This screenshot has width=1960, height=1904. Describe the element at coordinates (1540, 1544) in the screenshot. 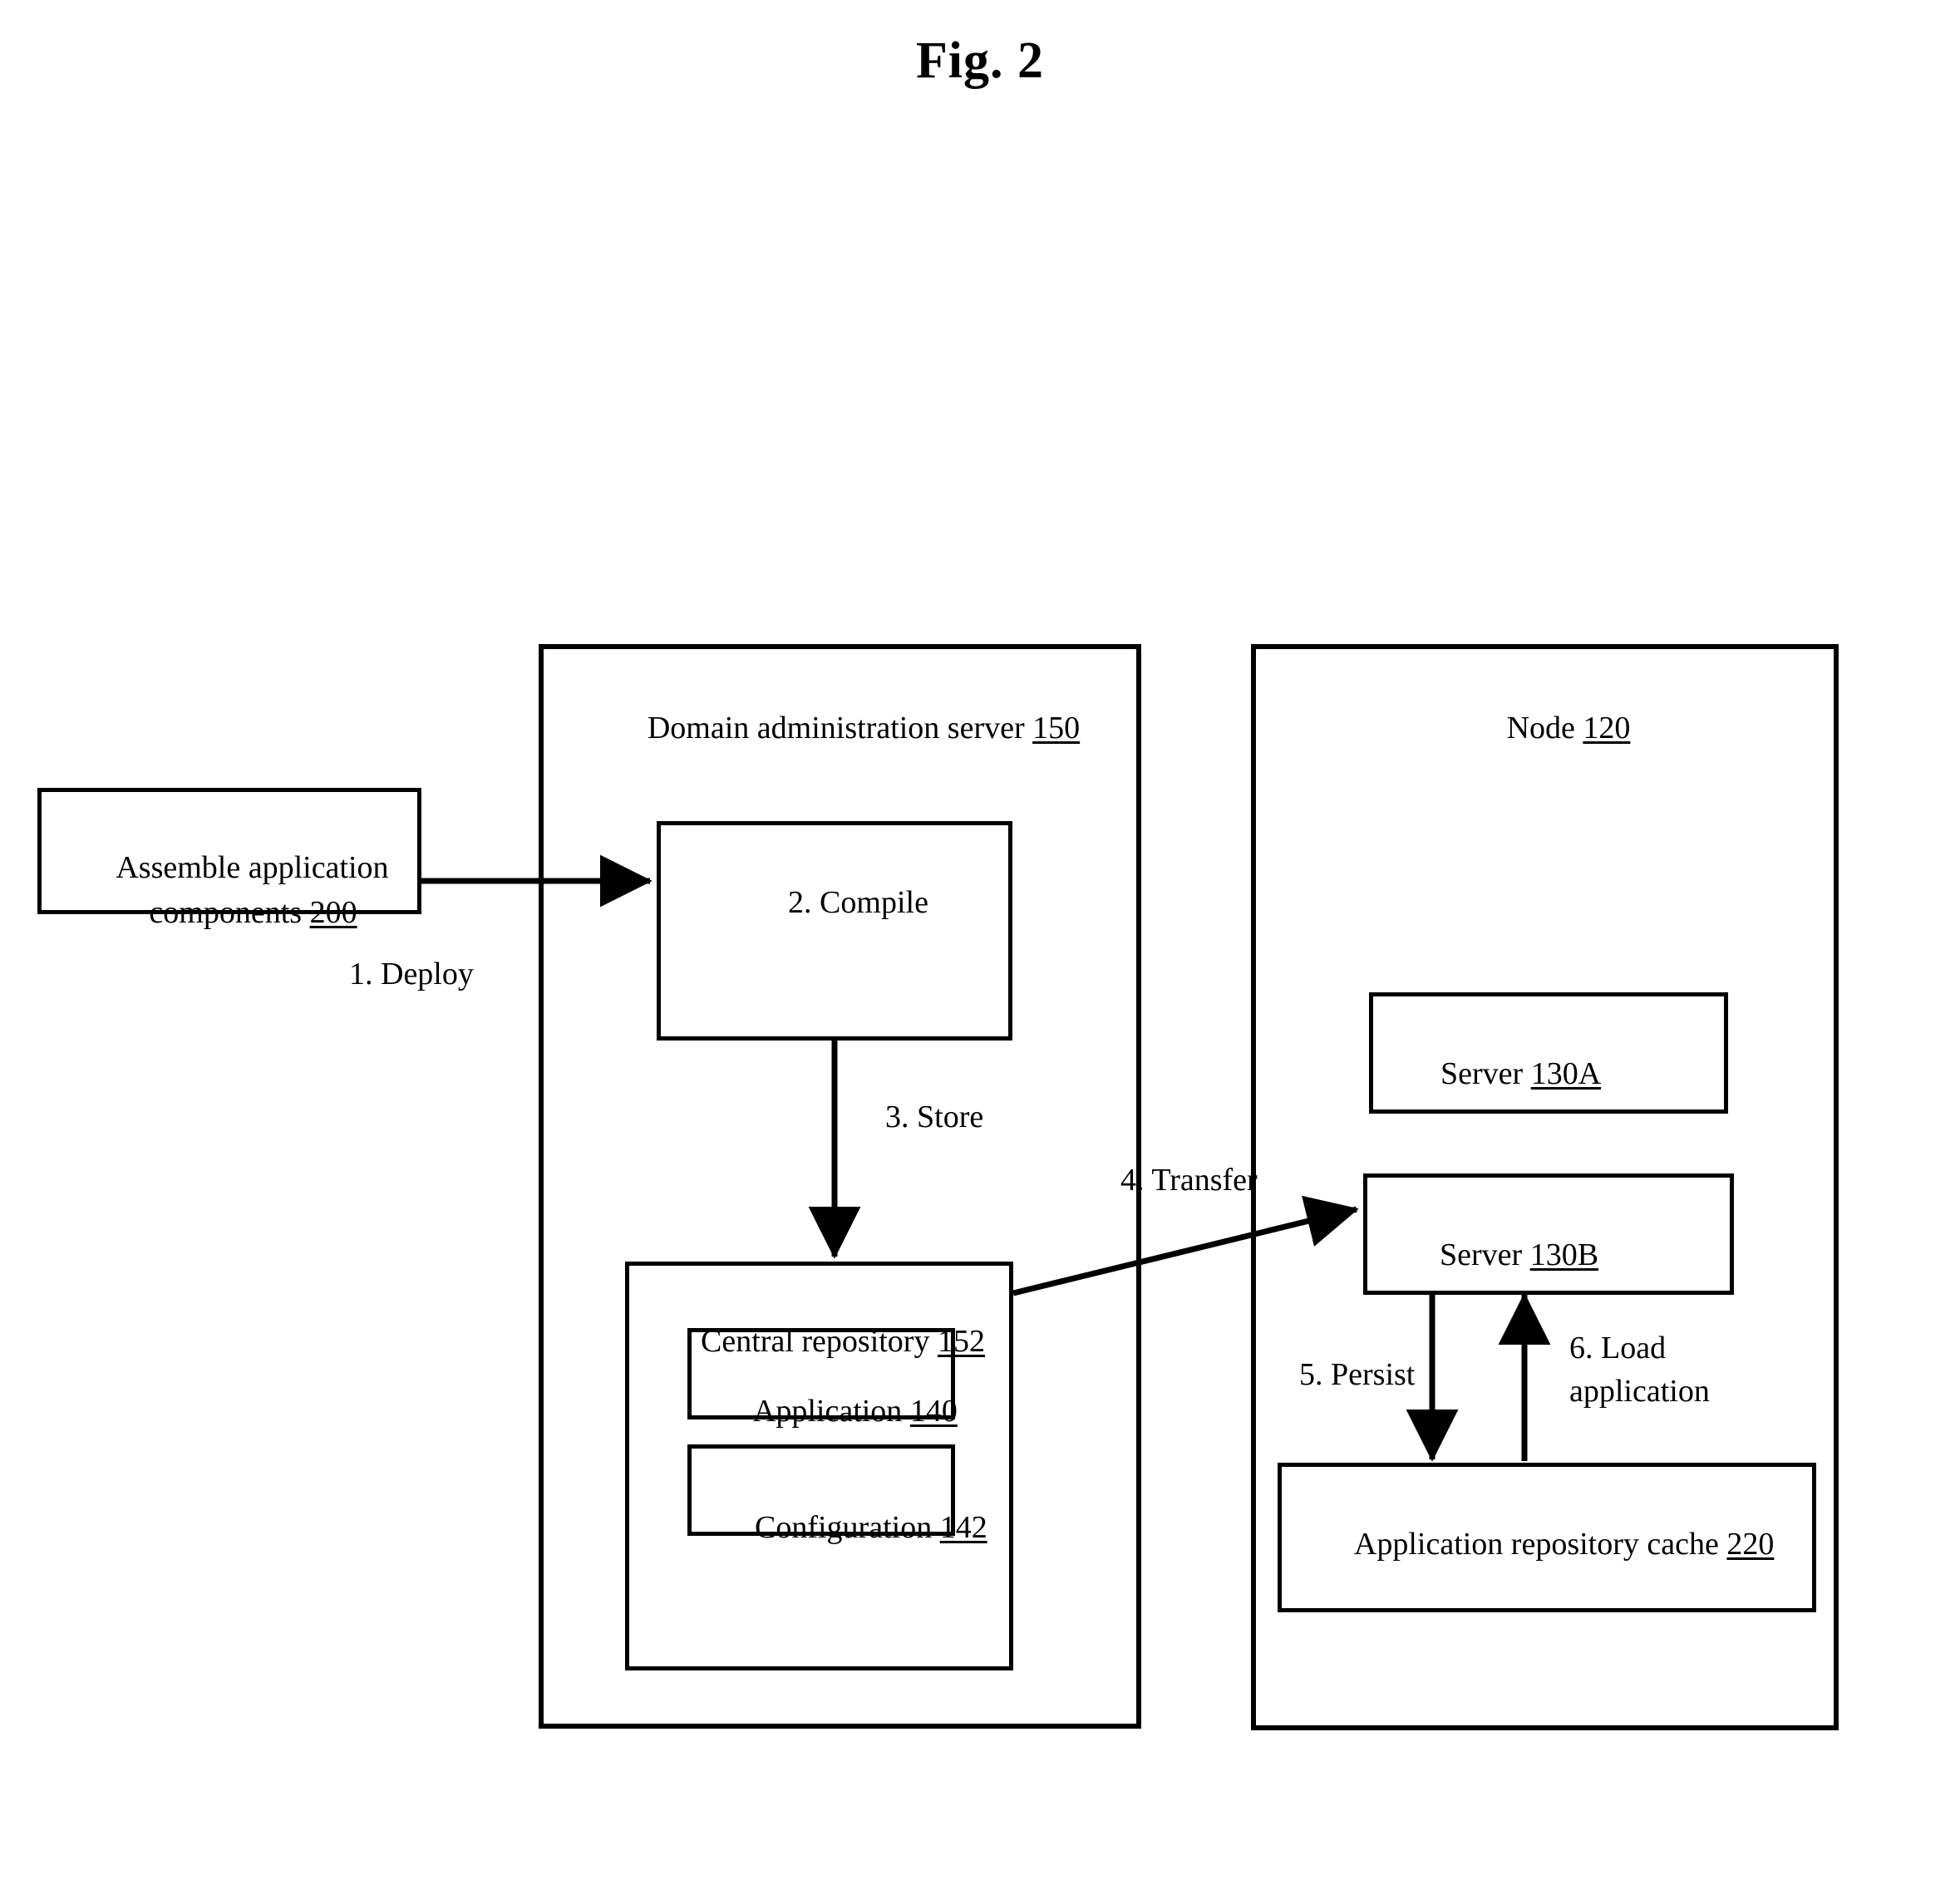

I see `application-repository-cache-label-text: Application repository cache` at that location.